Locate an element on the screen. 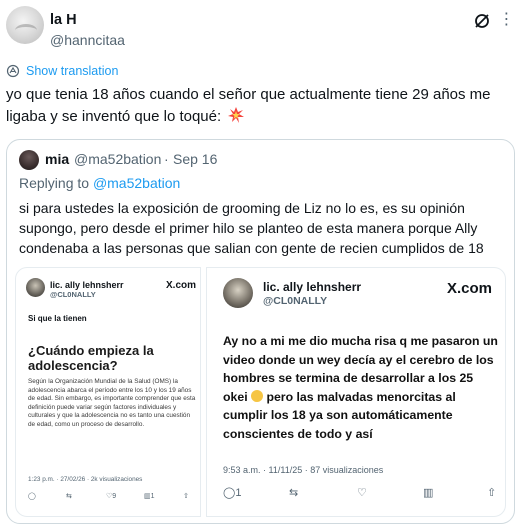  views-icon: ▥1 is located at coordinates (149, 496).